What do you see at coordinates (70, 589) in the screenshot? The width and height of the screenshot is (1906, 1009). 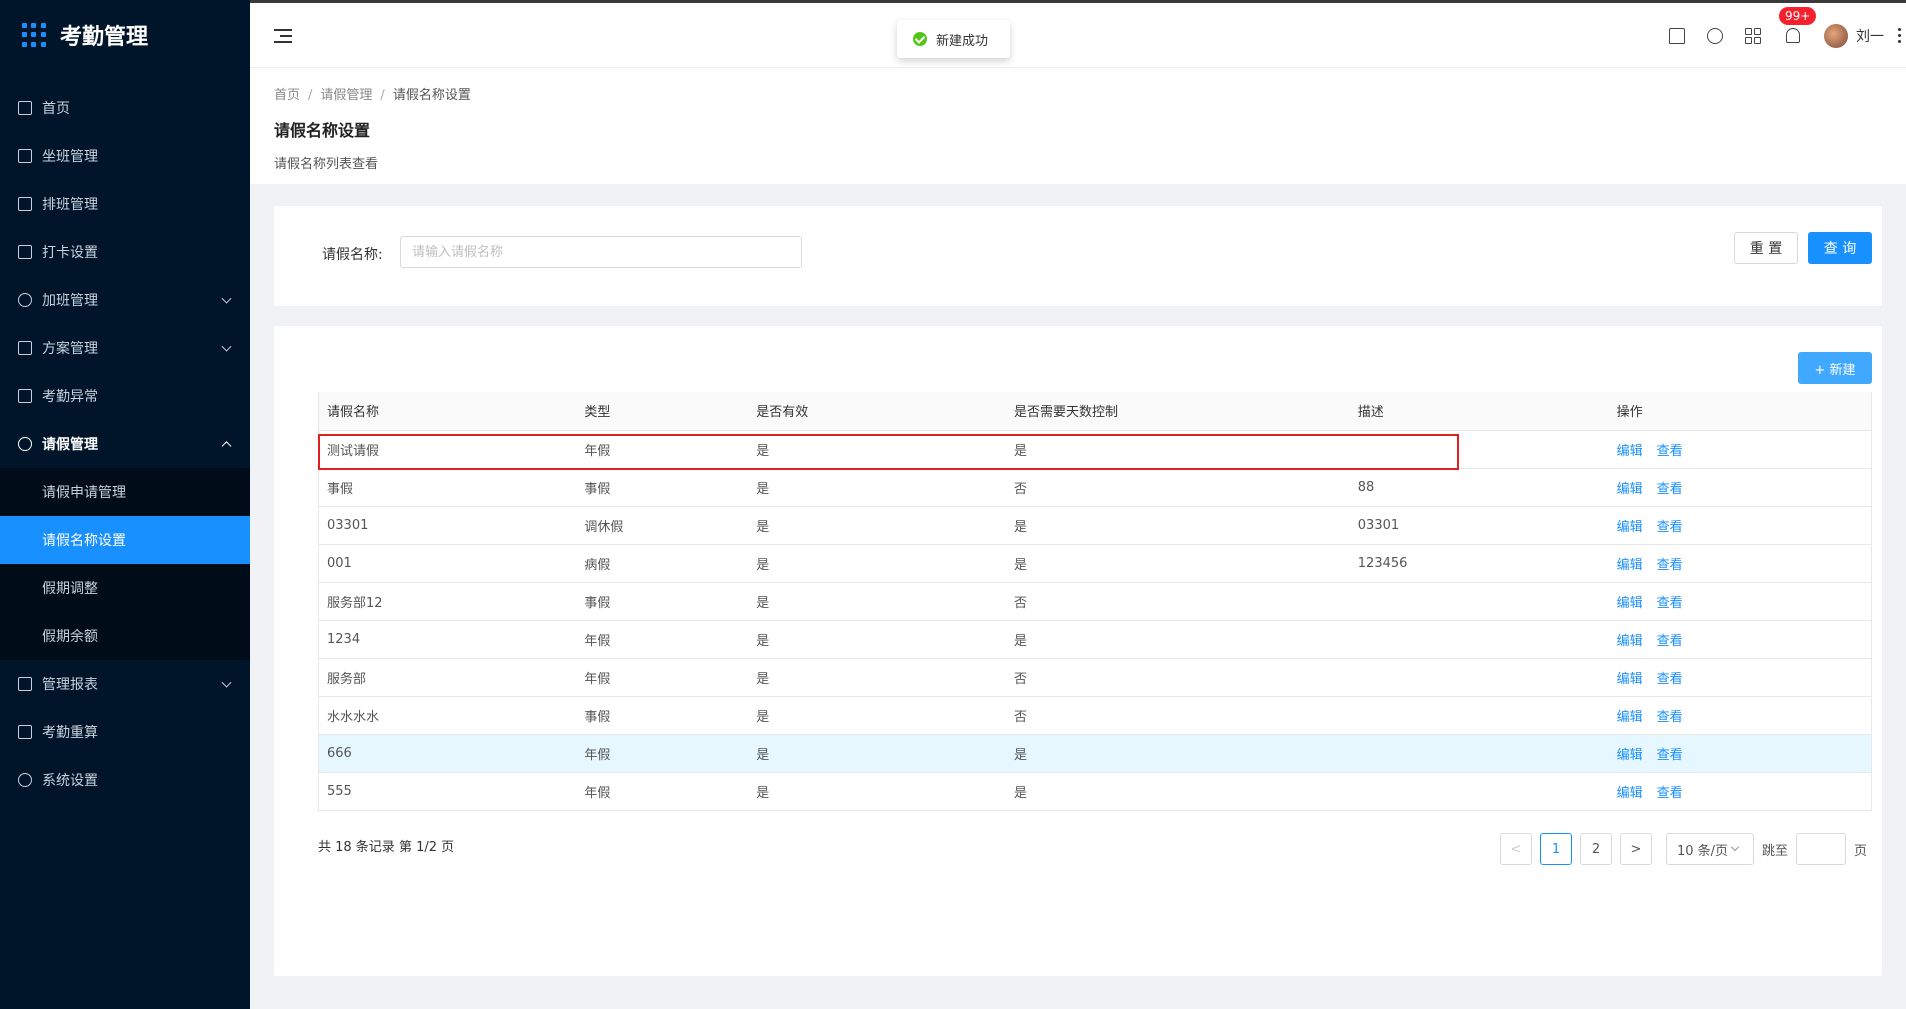 I see `sidebar-item-label: 假期调整` at bounding box center [70, 589].